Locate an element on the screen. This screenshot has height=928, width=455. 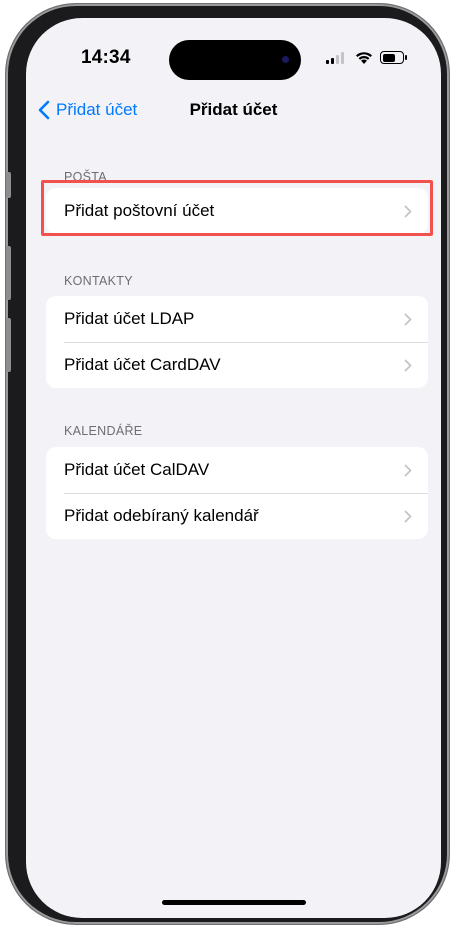
section-header-mail: POŠTA is located at coordinates (85, 177).